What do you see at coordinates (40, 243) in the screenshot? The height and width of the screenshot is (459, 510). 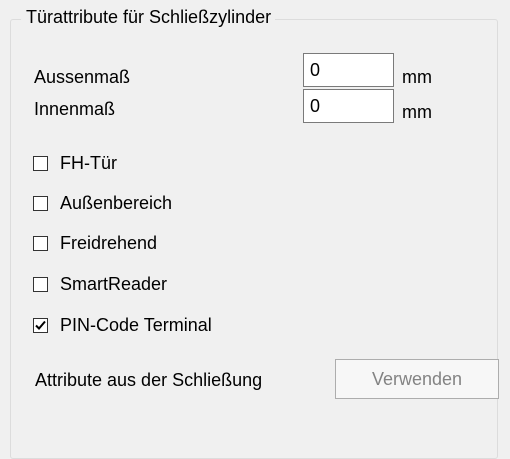 I see `checkbox-freidrehend-box` at bounding box center [40, 243].